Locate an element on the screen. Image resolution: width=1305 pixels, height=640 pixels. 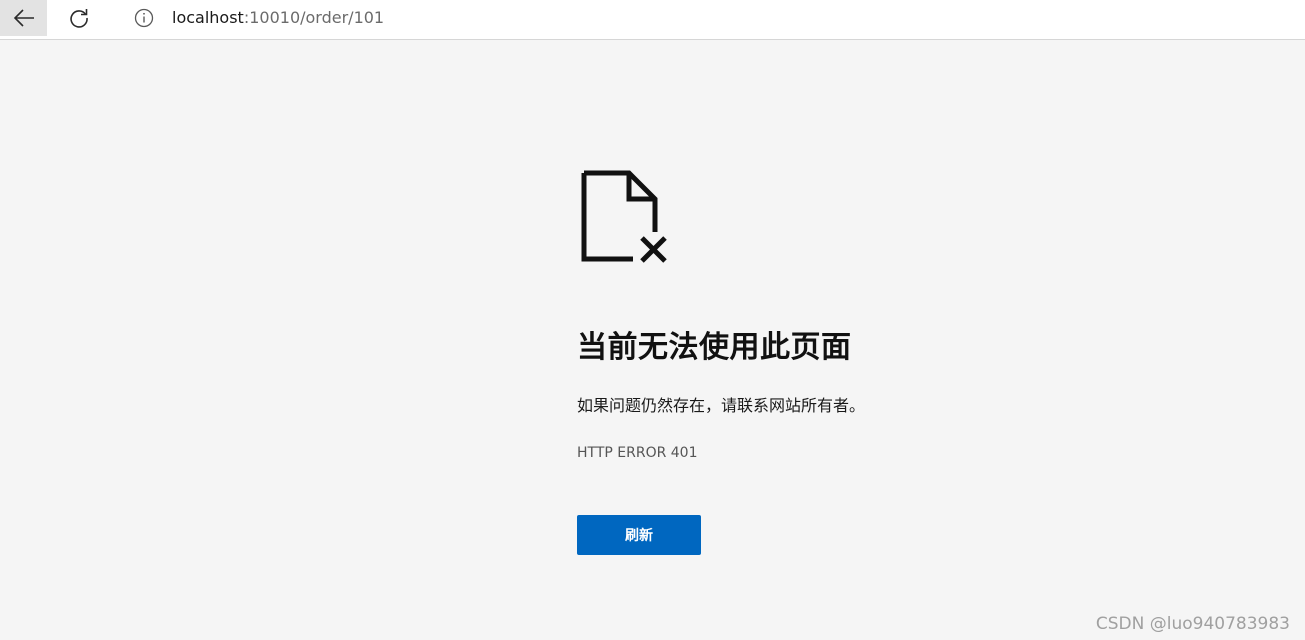
broken-document-icon is located at coordinates (624, 216).